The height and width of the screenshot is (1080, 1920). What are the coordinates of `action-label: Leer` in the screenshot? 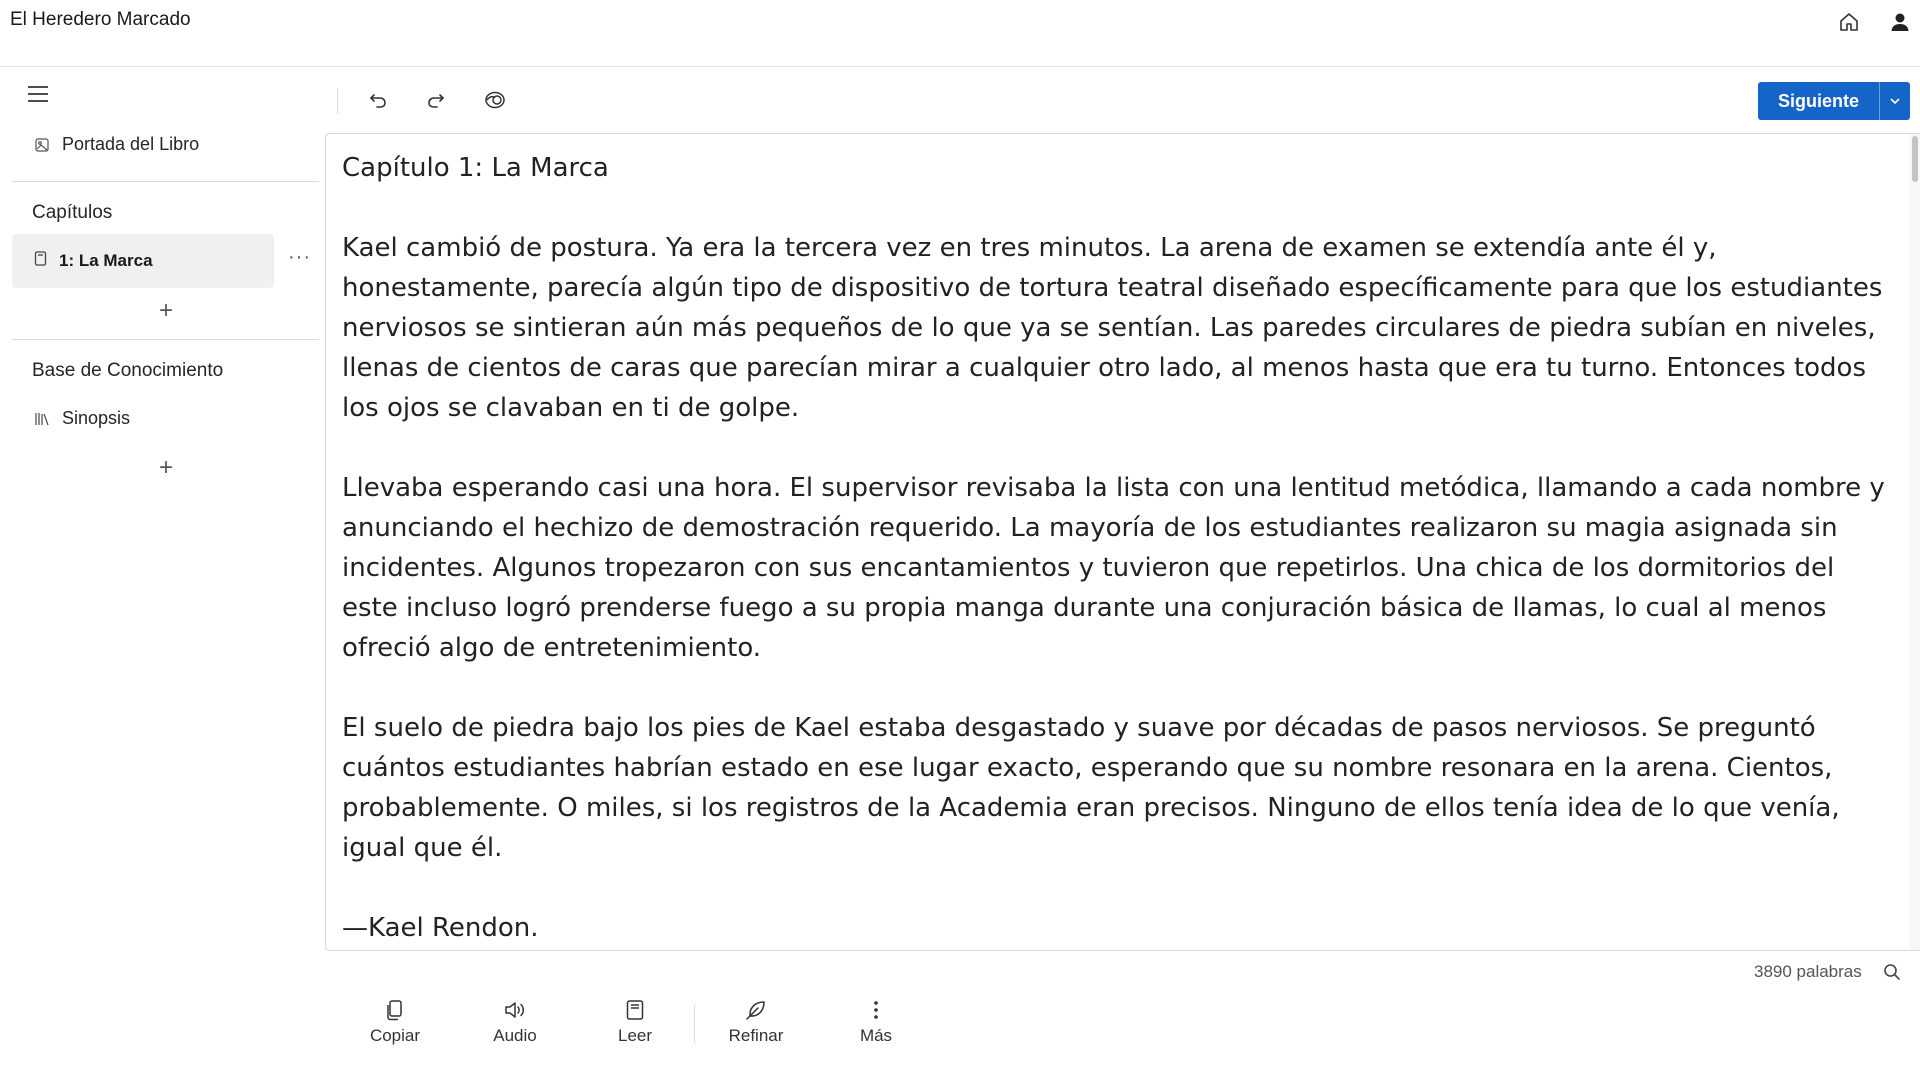 It's located at (635, 1035).